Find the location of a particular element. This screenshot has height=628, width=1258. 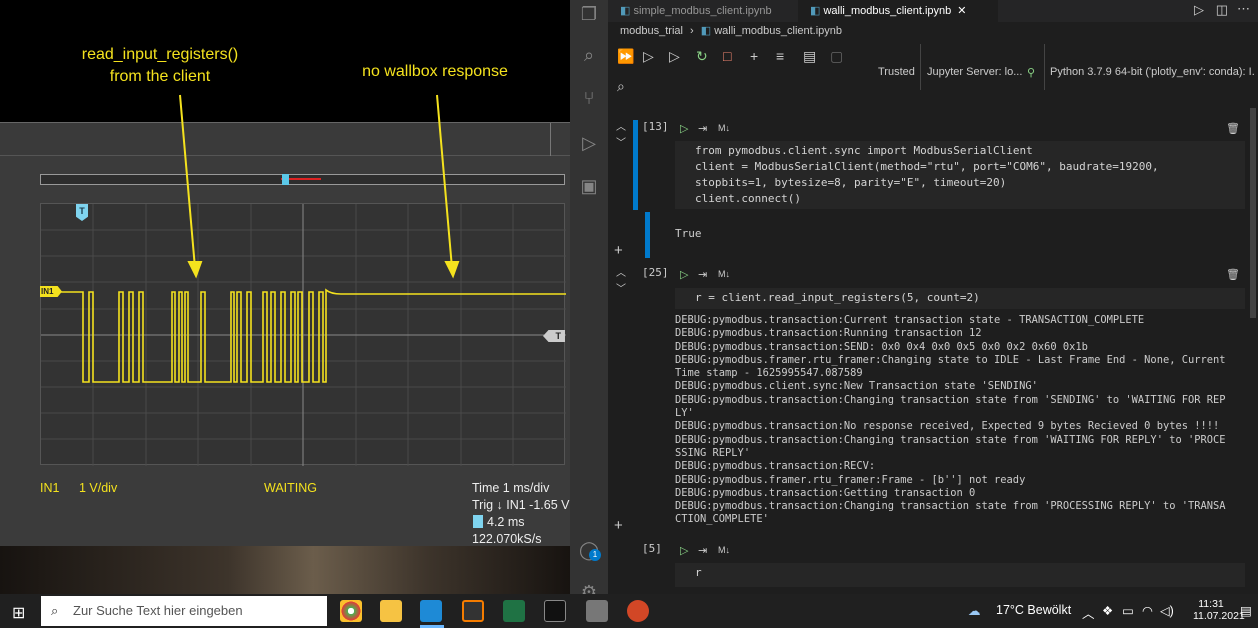

excel-icon is located at coordinates (514, 611).